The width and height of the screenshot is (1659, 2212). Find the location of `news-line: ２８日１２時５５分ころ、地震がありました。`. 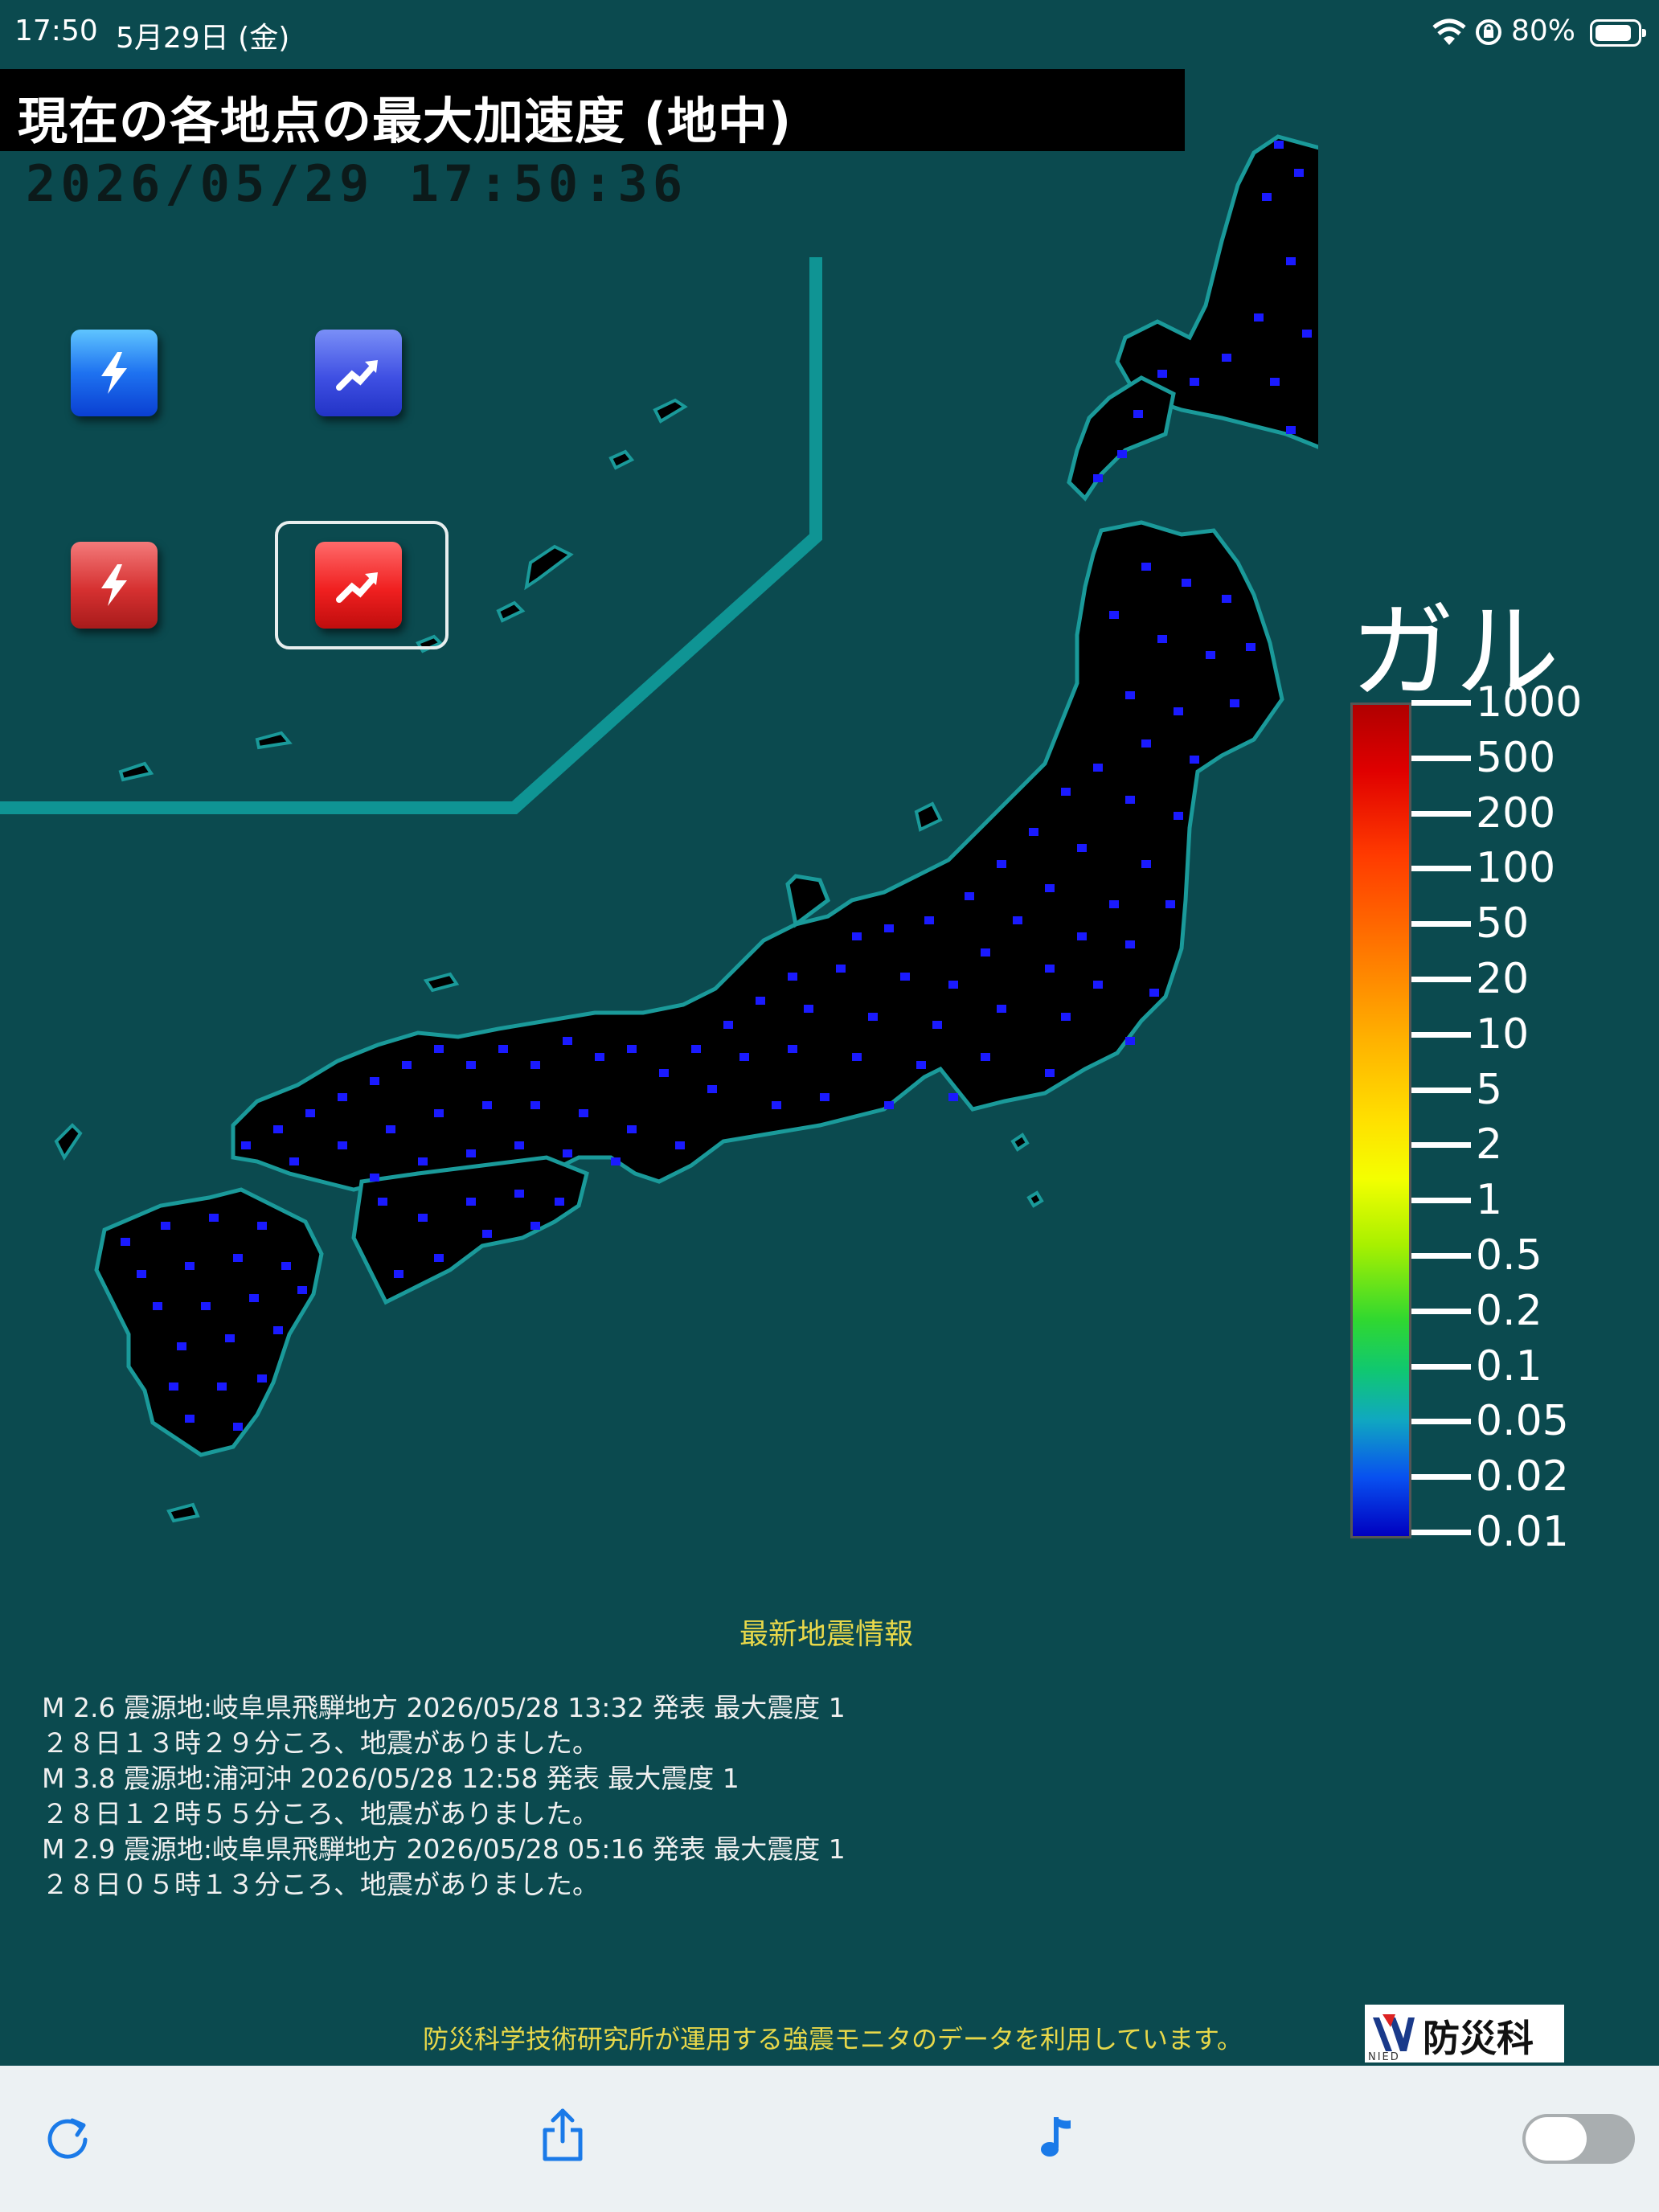

news-line: ２８日１２時５５分ころ、地震がありました。 is located at coordinates (320, 1813).